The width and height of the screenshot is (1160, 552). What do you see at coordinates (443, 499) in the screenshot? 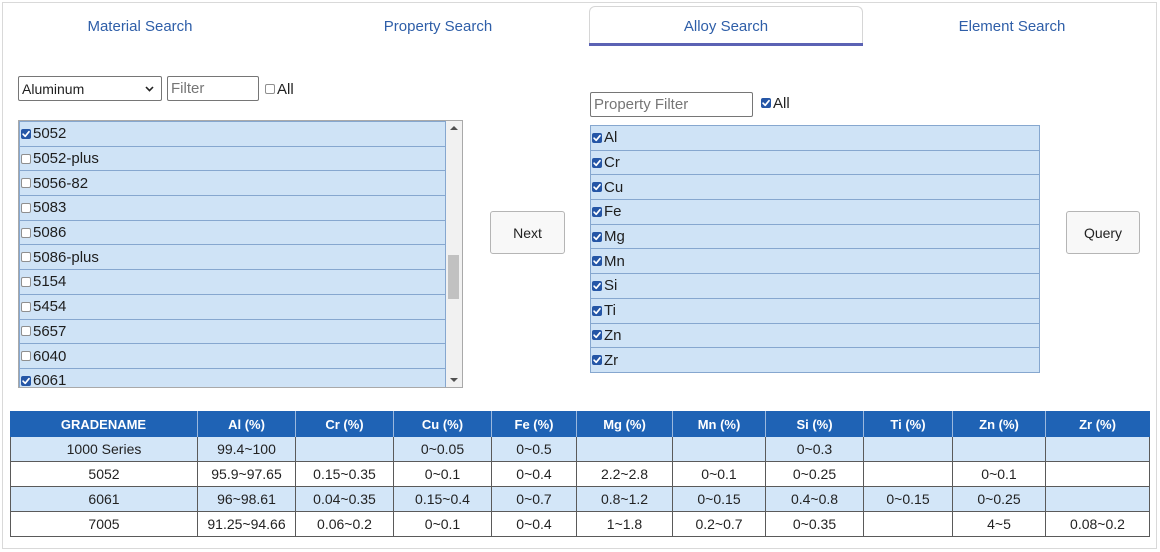
I see `composition-cell: 0.15~0.4` at bounding box center [443, 499].